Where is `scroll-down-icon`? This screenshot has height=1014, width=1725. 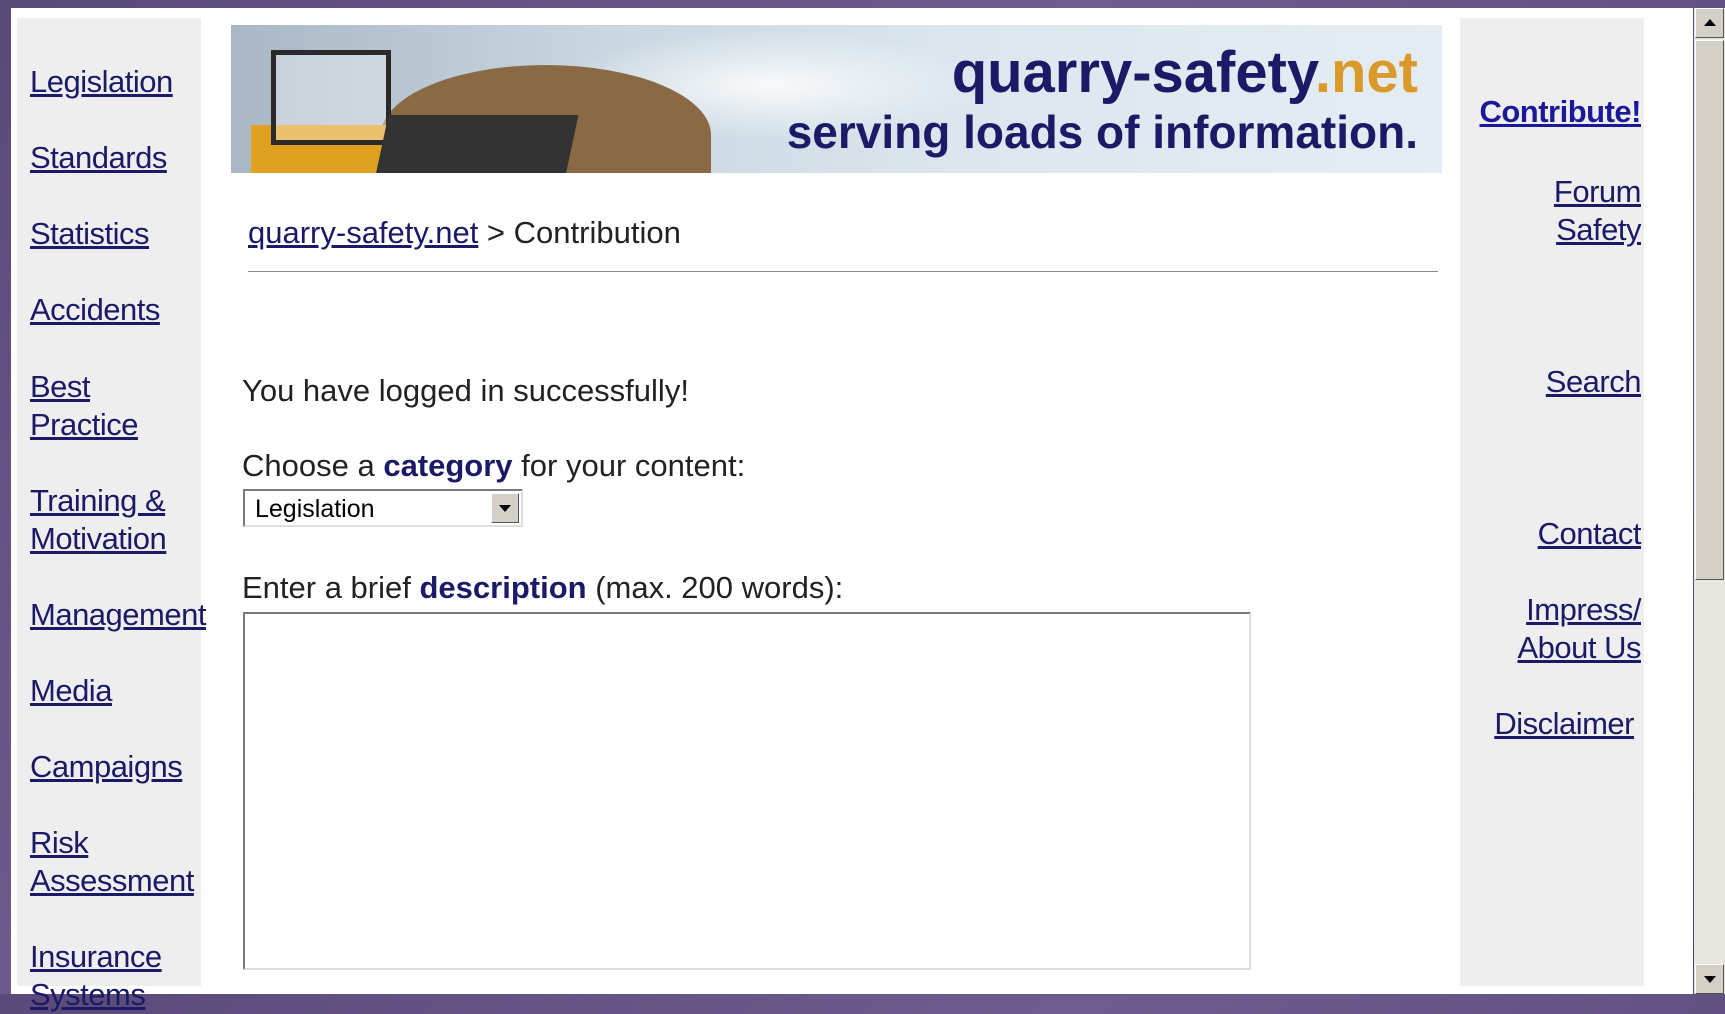
scroll-down-icon is located at coordinates (1709, 979).